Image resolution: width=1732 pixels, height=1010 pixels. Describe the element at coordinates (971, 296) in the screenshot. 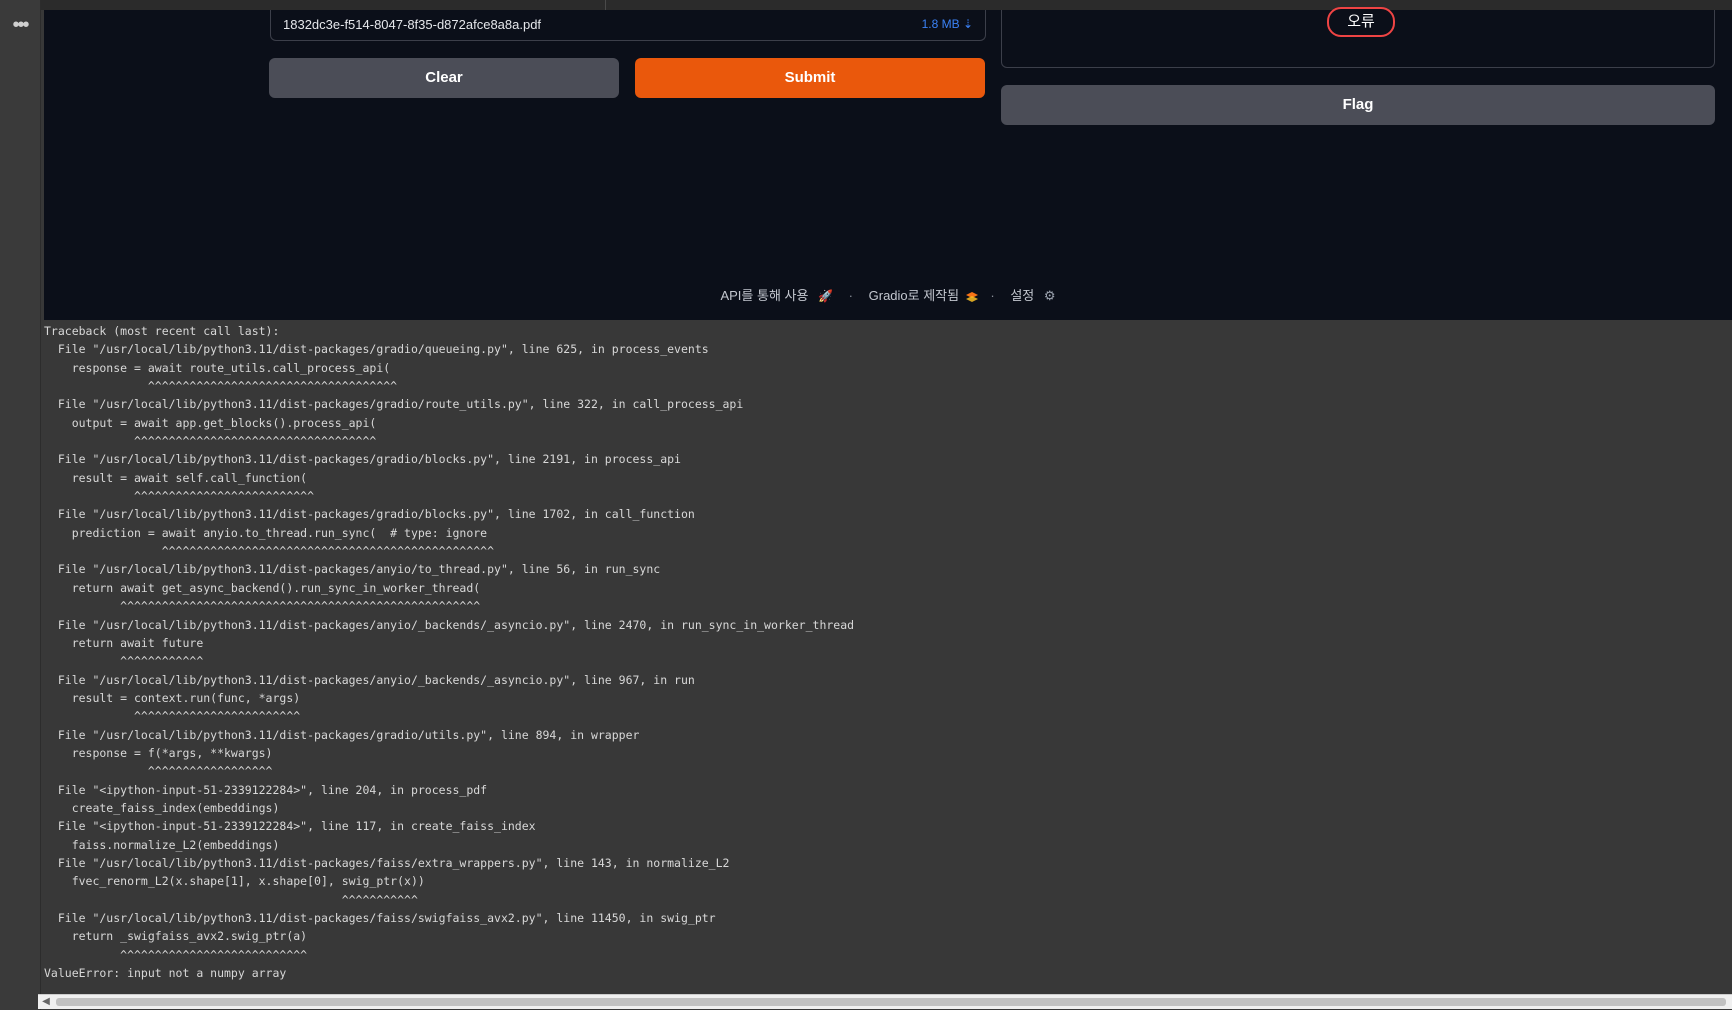

I see `gradio-logo-icon` at that location.